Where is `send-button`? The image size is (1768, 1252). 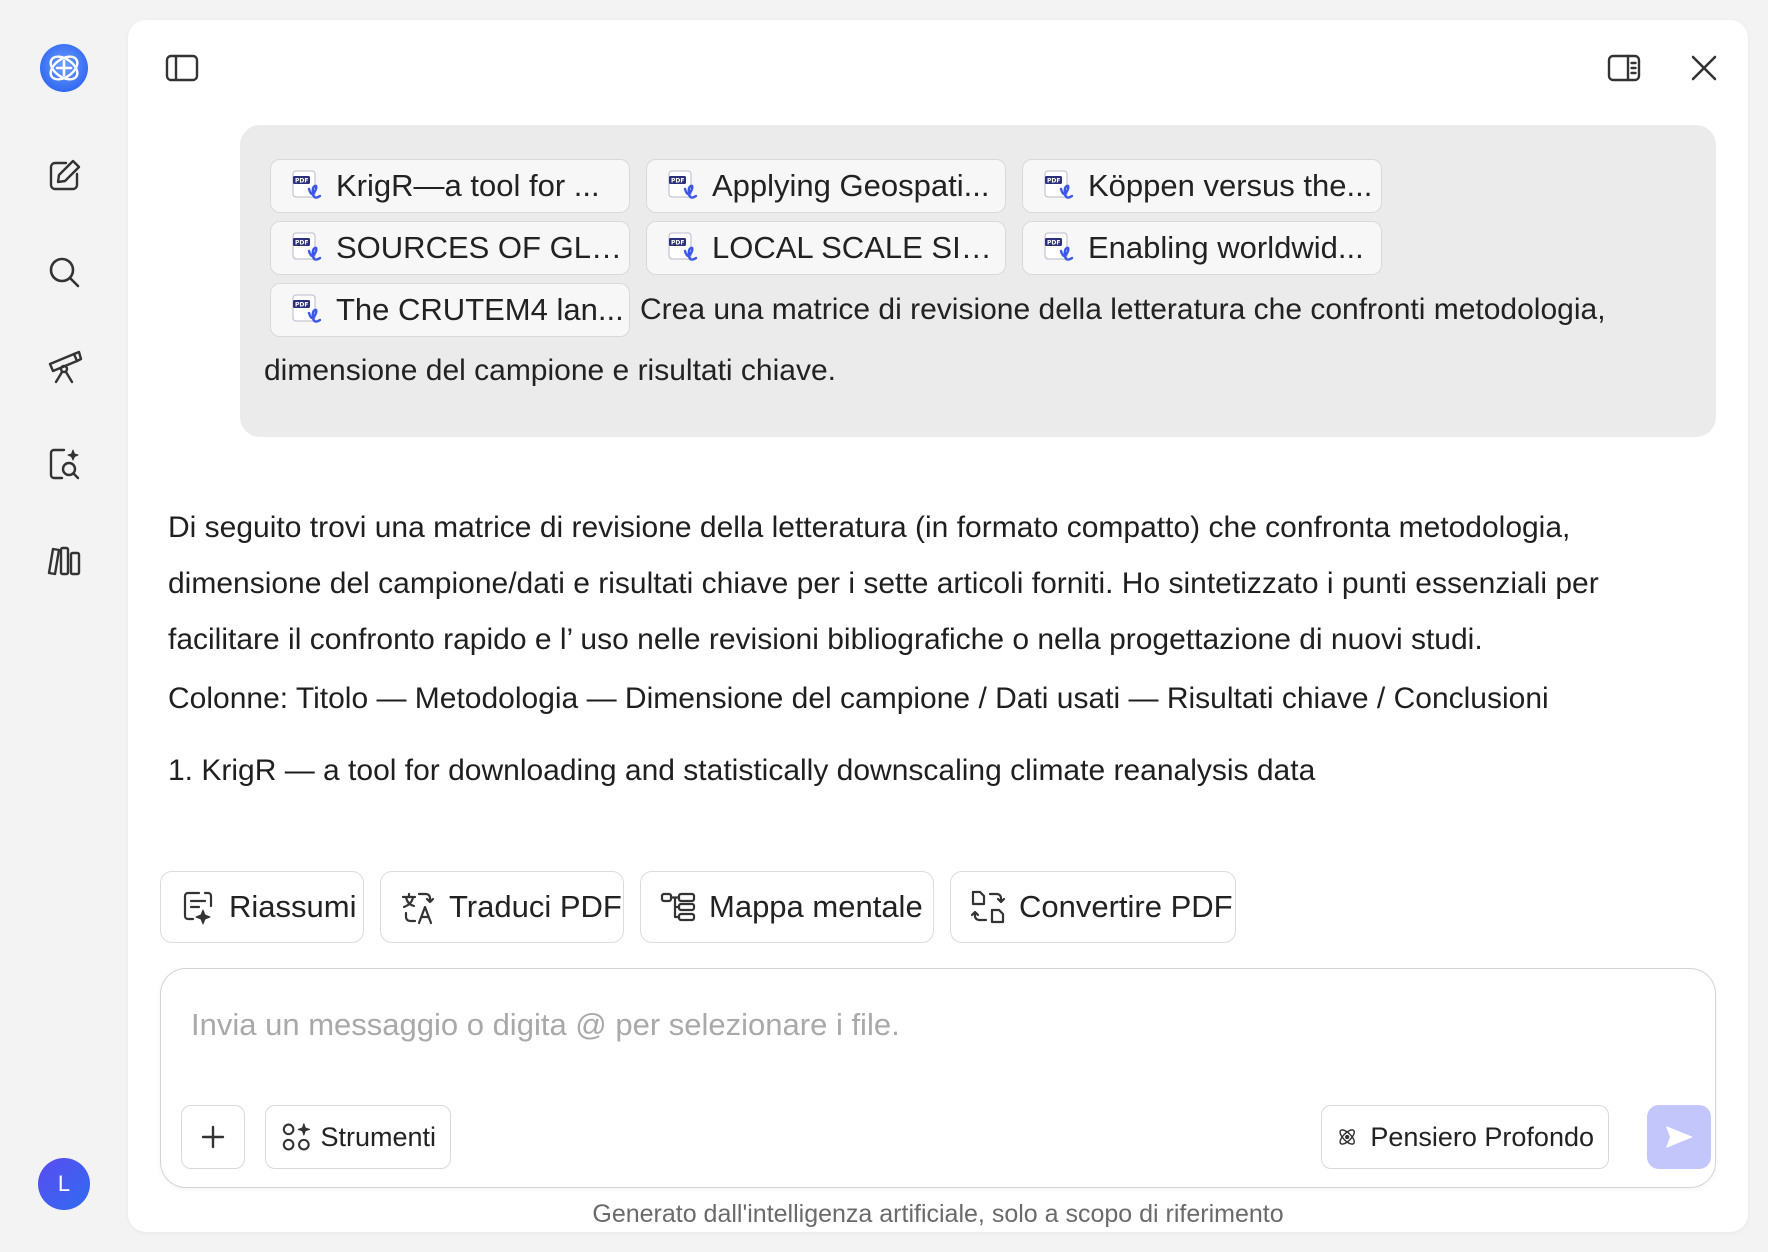
send-button is located at coordinates (1679, 1137).